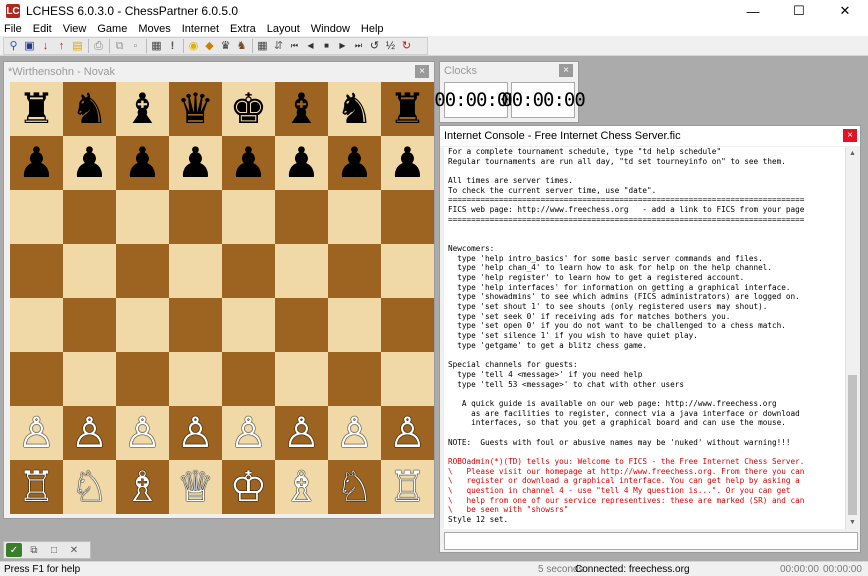 Image resolution: width=868 pixels, height=576 pixels. I want to click on close-button: ✕, so click(845, 11).